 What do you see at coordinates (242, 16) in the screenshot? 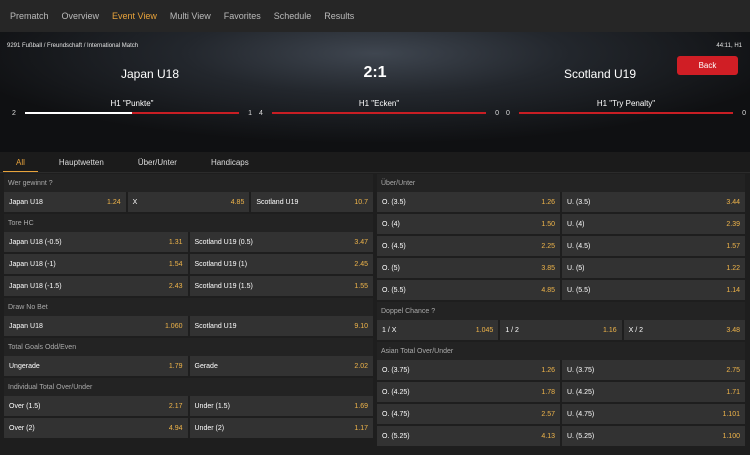
I see `nav-item-favorites: Favorites` at bounding box center [242, 16].